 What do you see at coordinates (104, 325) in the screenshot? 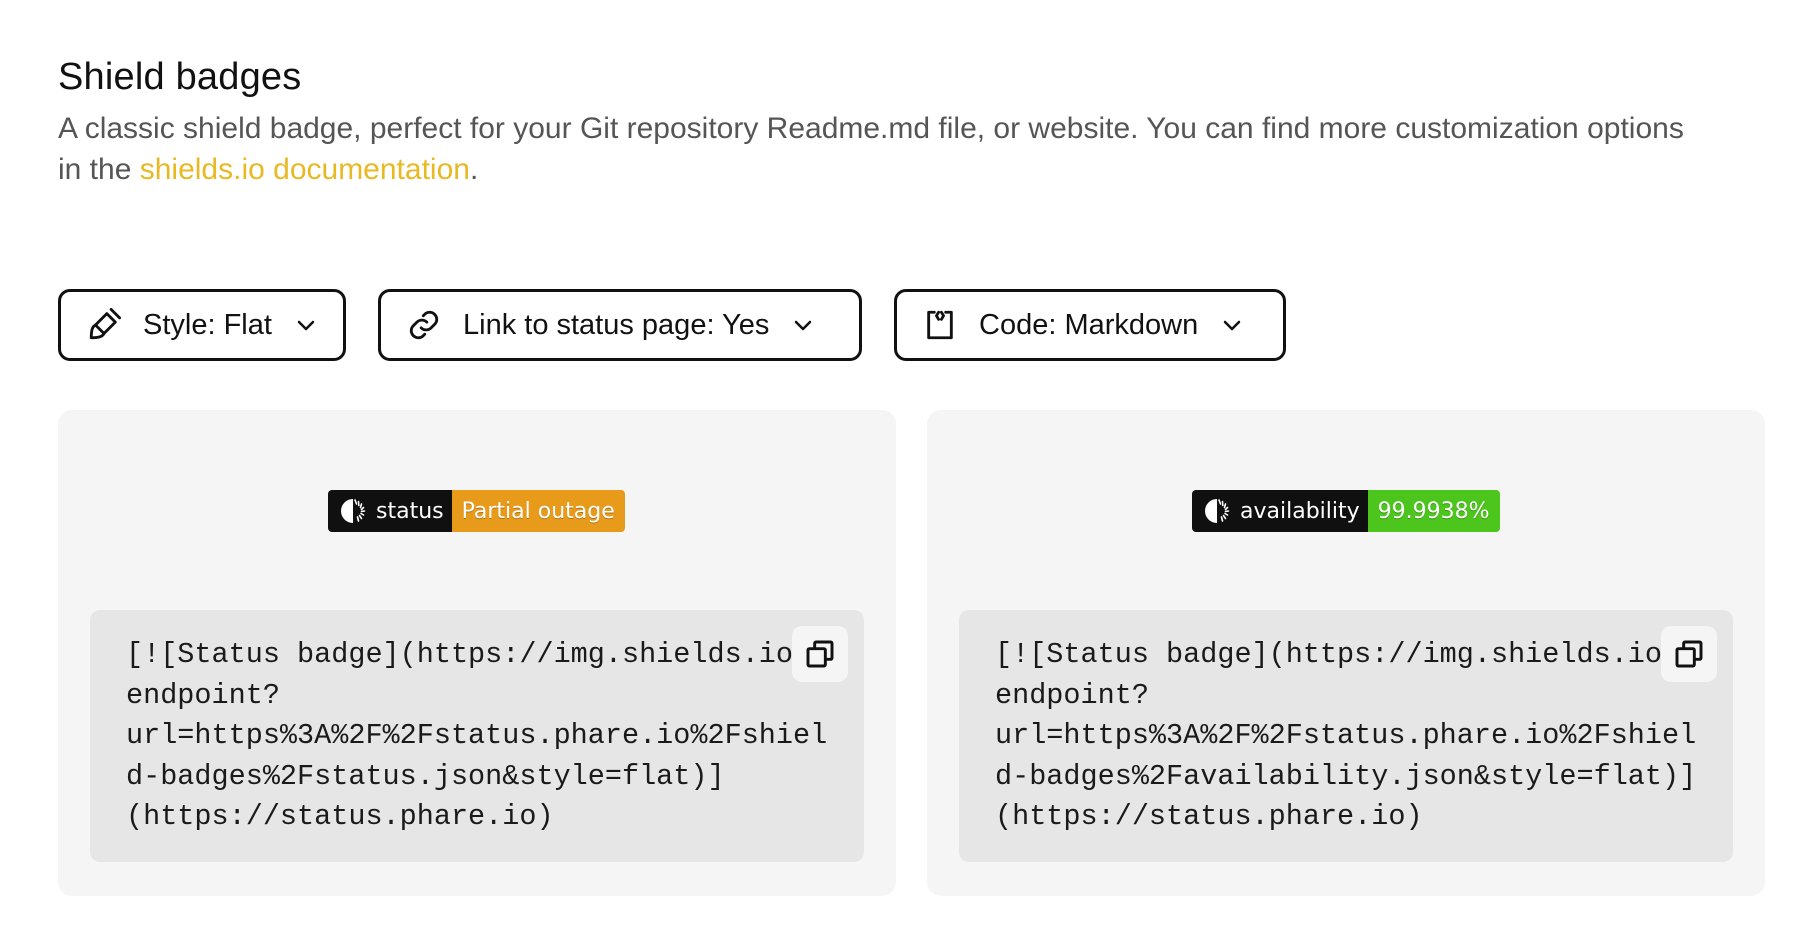
I see `brush-icon` at bounding box center [104, 325].